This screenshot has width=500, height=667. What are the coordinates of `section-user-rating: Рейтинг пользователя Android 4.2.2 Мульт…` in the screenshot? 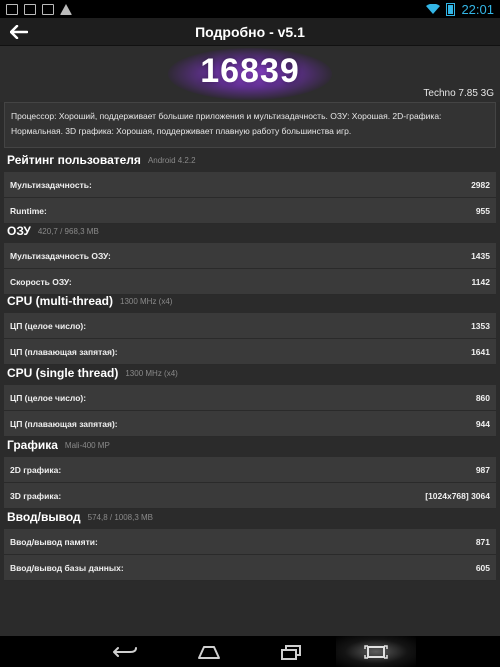 It's located at (250, 186).